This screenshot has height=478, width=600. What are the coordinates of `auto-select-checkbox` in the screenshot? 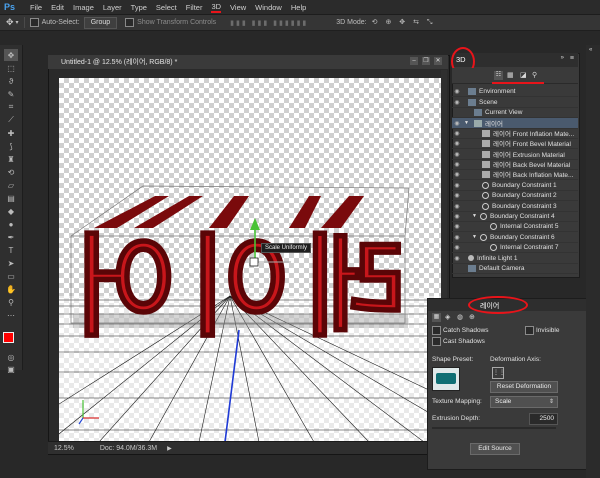 It's located at (34, 22).